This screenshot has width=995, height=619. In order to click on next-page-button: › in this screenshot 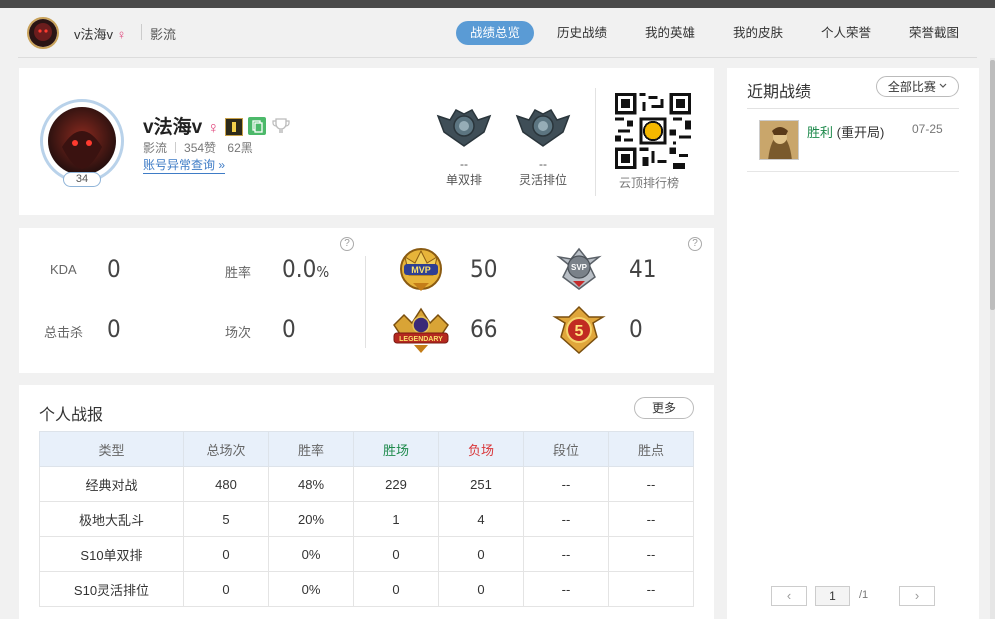, I will do `click(917, 596)`.